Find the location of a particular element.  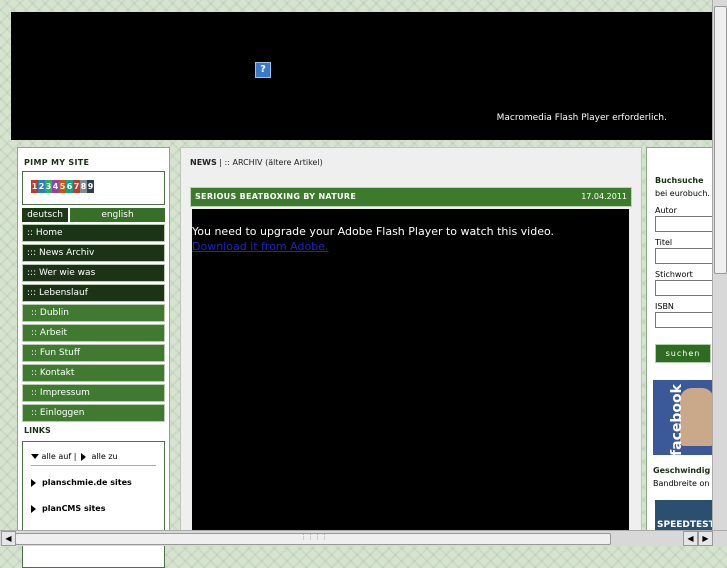

pimp-number: 2 is located at coordinates (41, 186).